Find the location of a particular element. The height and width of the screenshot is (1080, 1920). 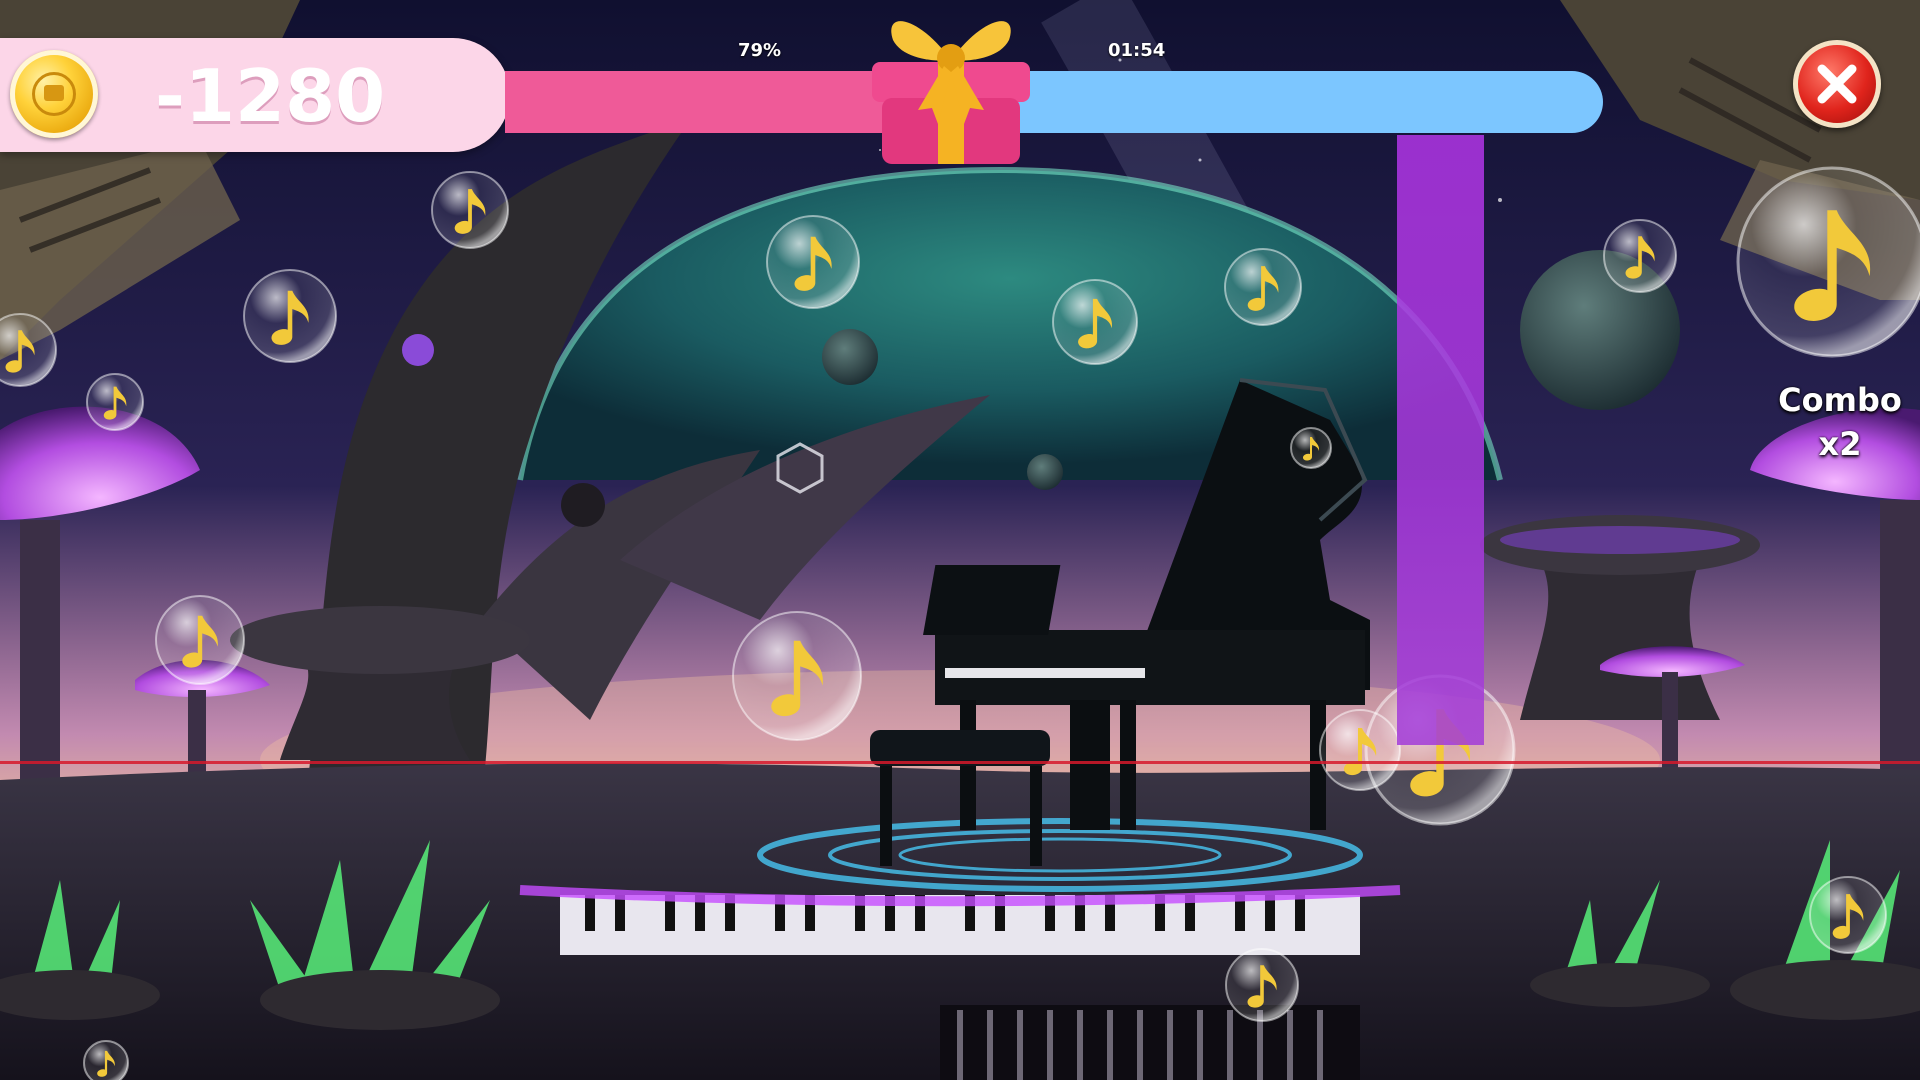

close-x-icon is located at coordinates (1837, 84).